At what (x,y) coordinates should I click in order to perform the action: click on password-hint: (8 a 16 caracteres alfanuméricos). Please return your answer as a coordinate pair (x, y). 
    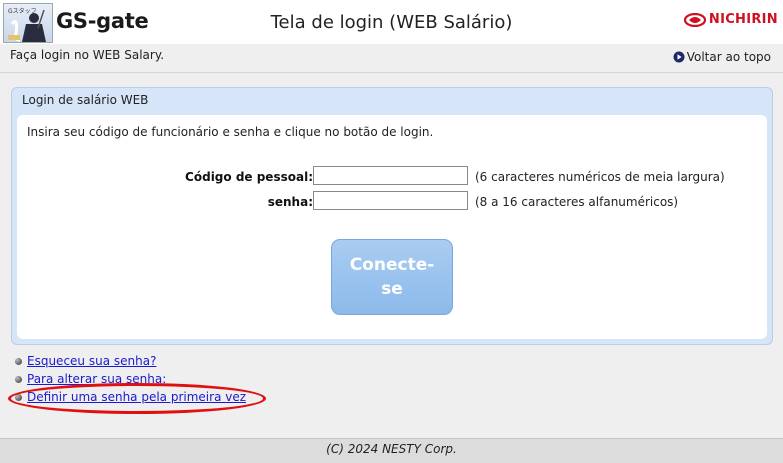
    Looking at the image, I should click on (577, 202).